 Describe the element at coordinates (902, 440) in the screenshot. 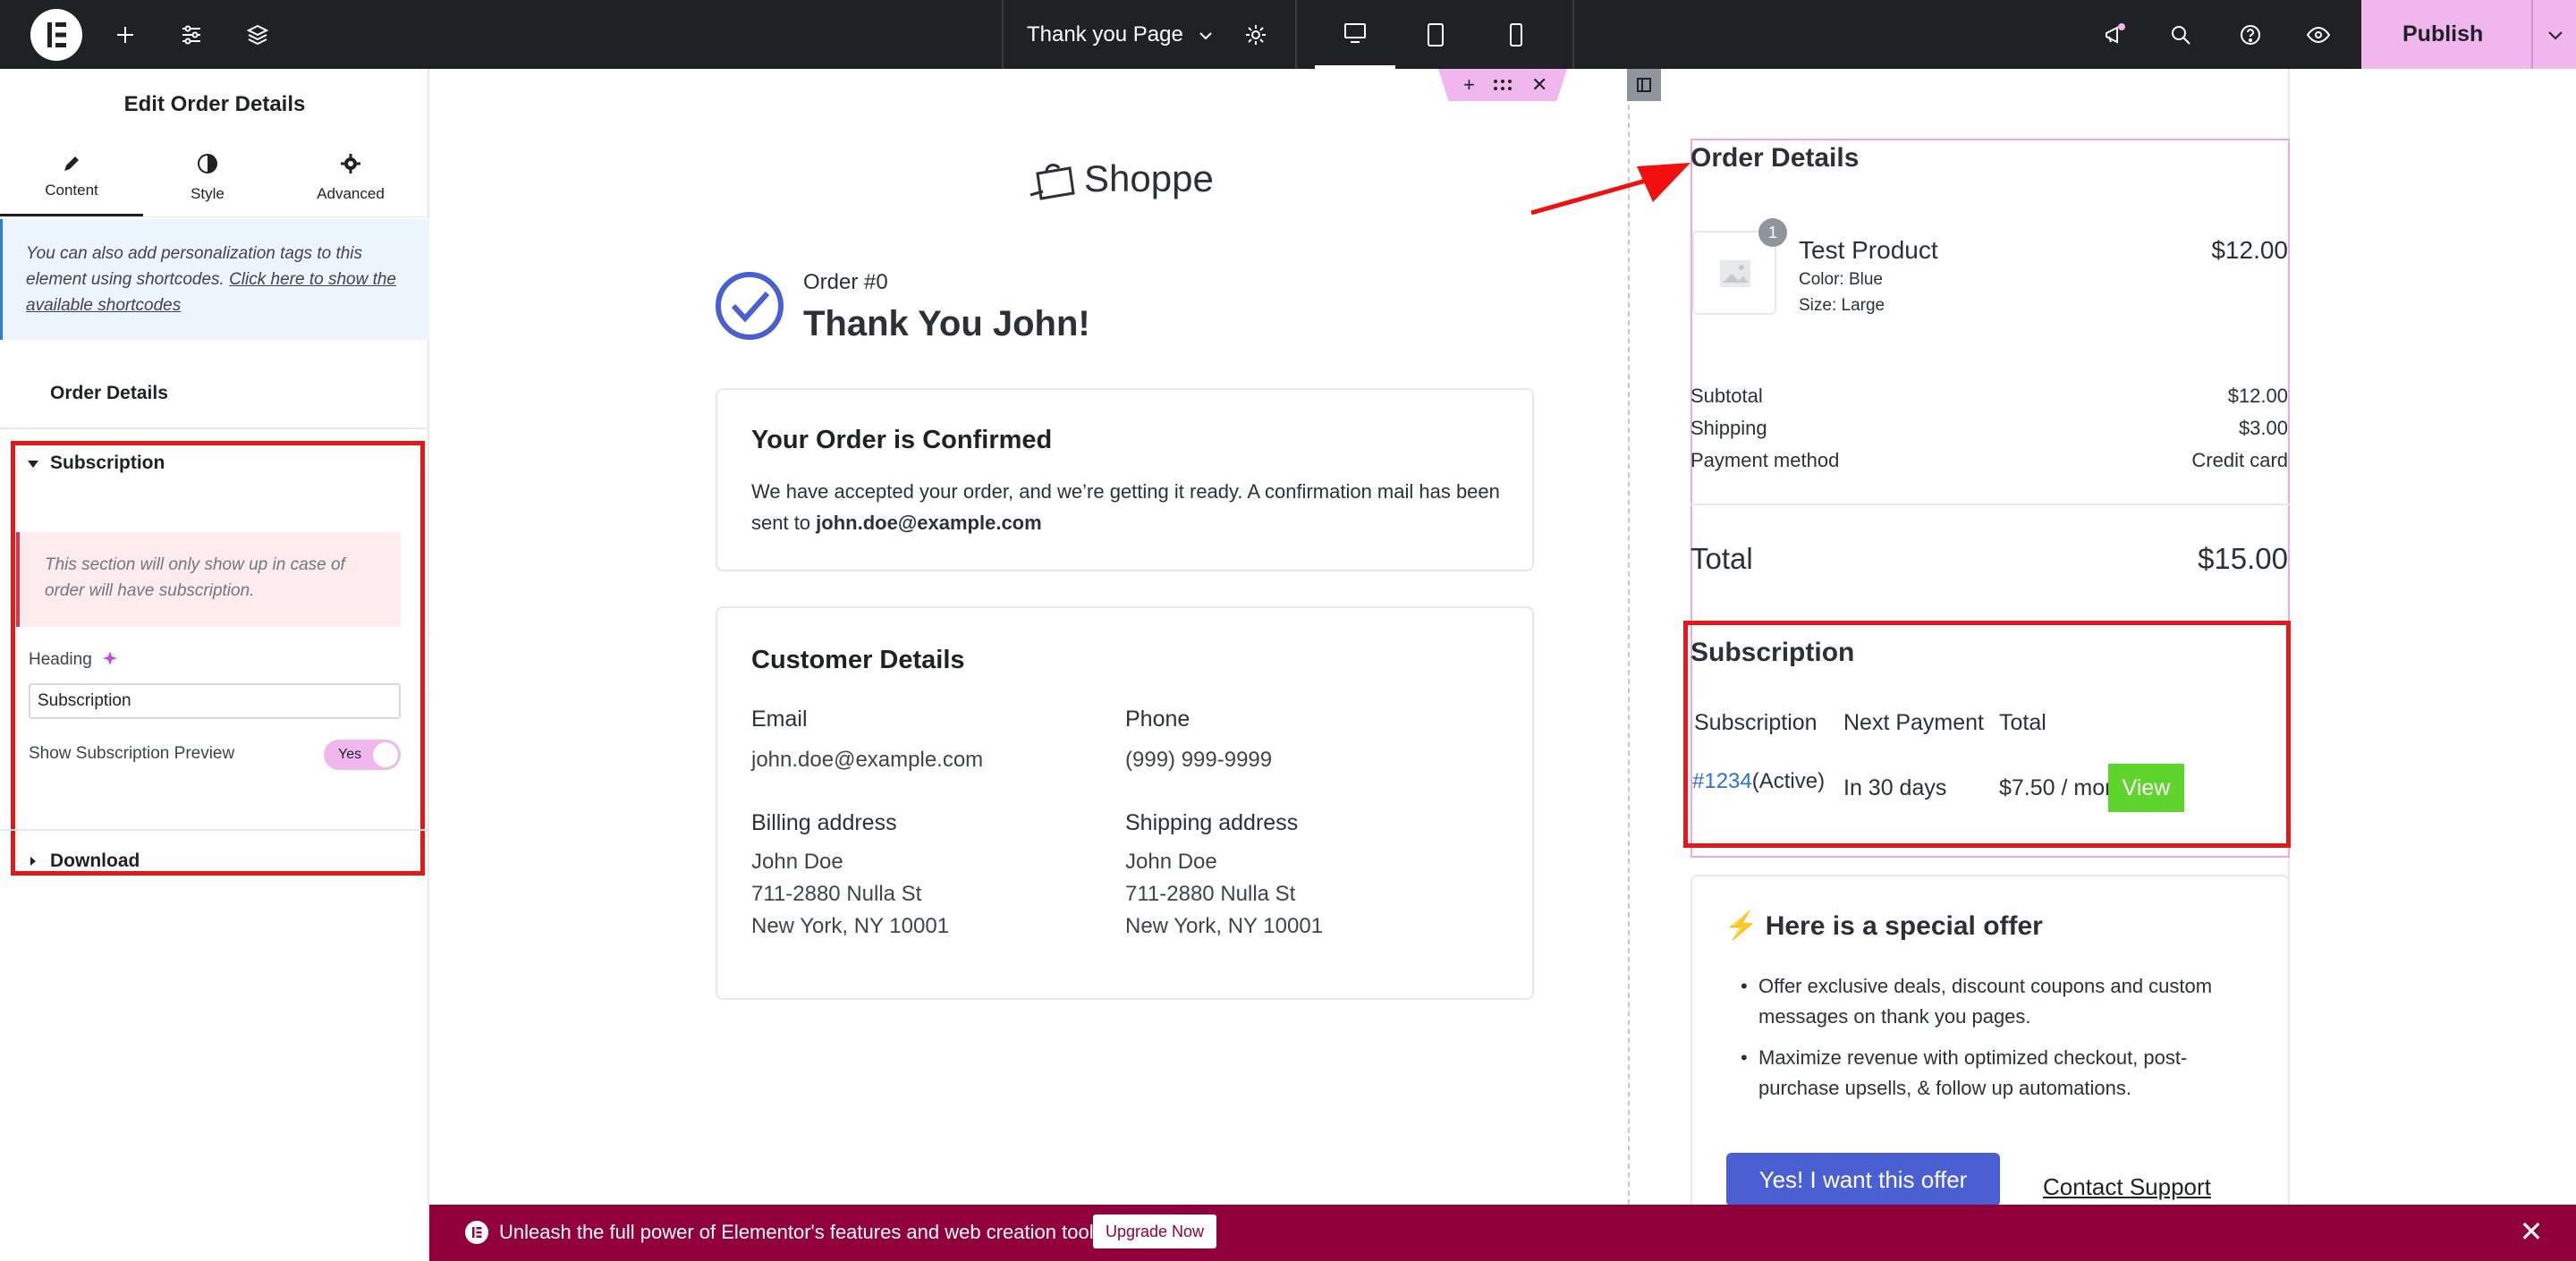

I see `order-confirmed-title: Your Order is Confirmed` at that location.